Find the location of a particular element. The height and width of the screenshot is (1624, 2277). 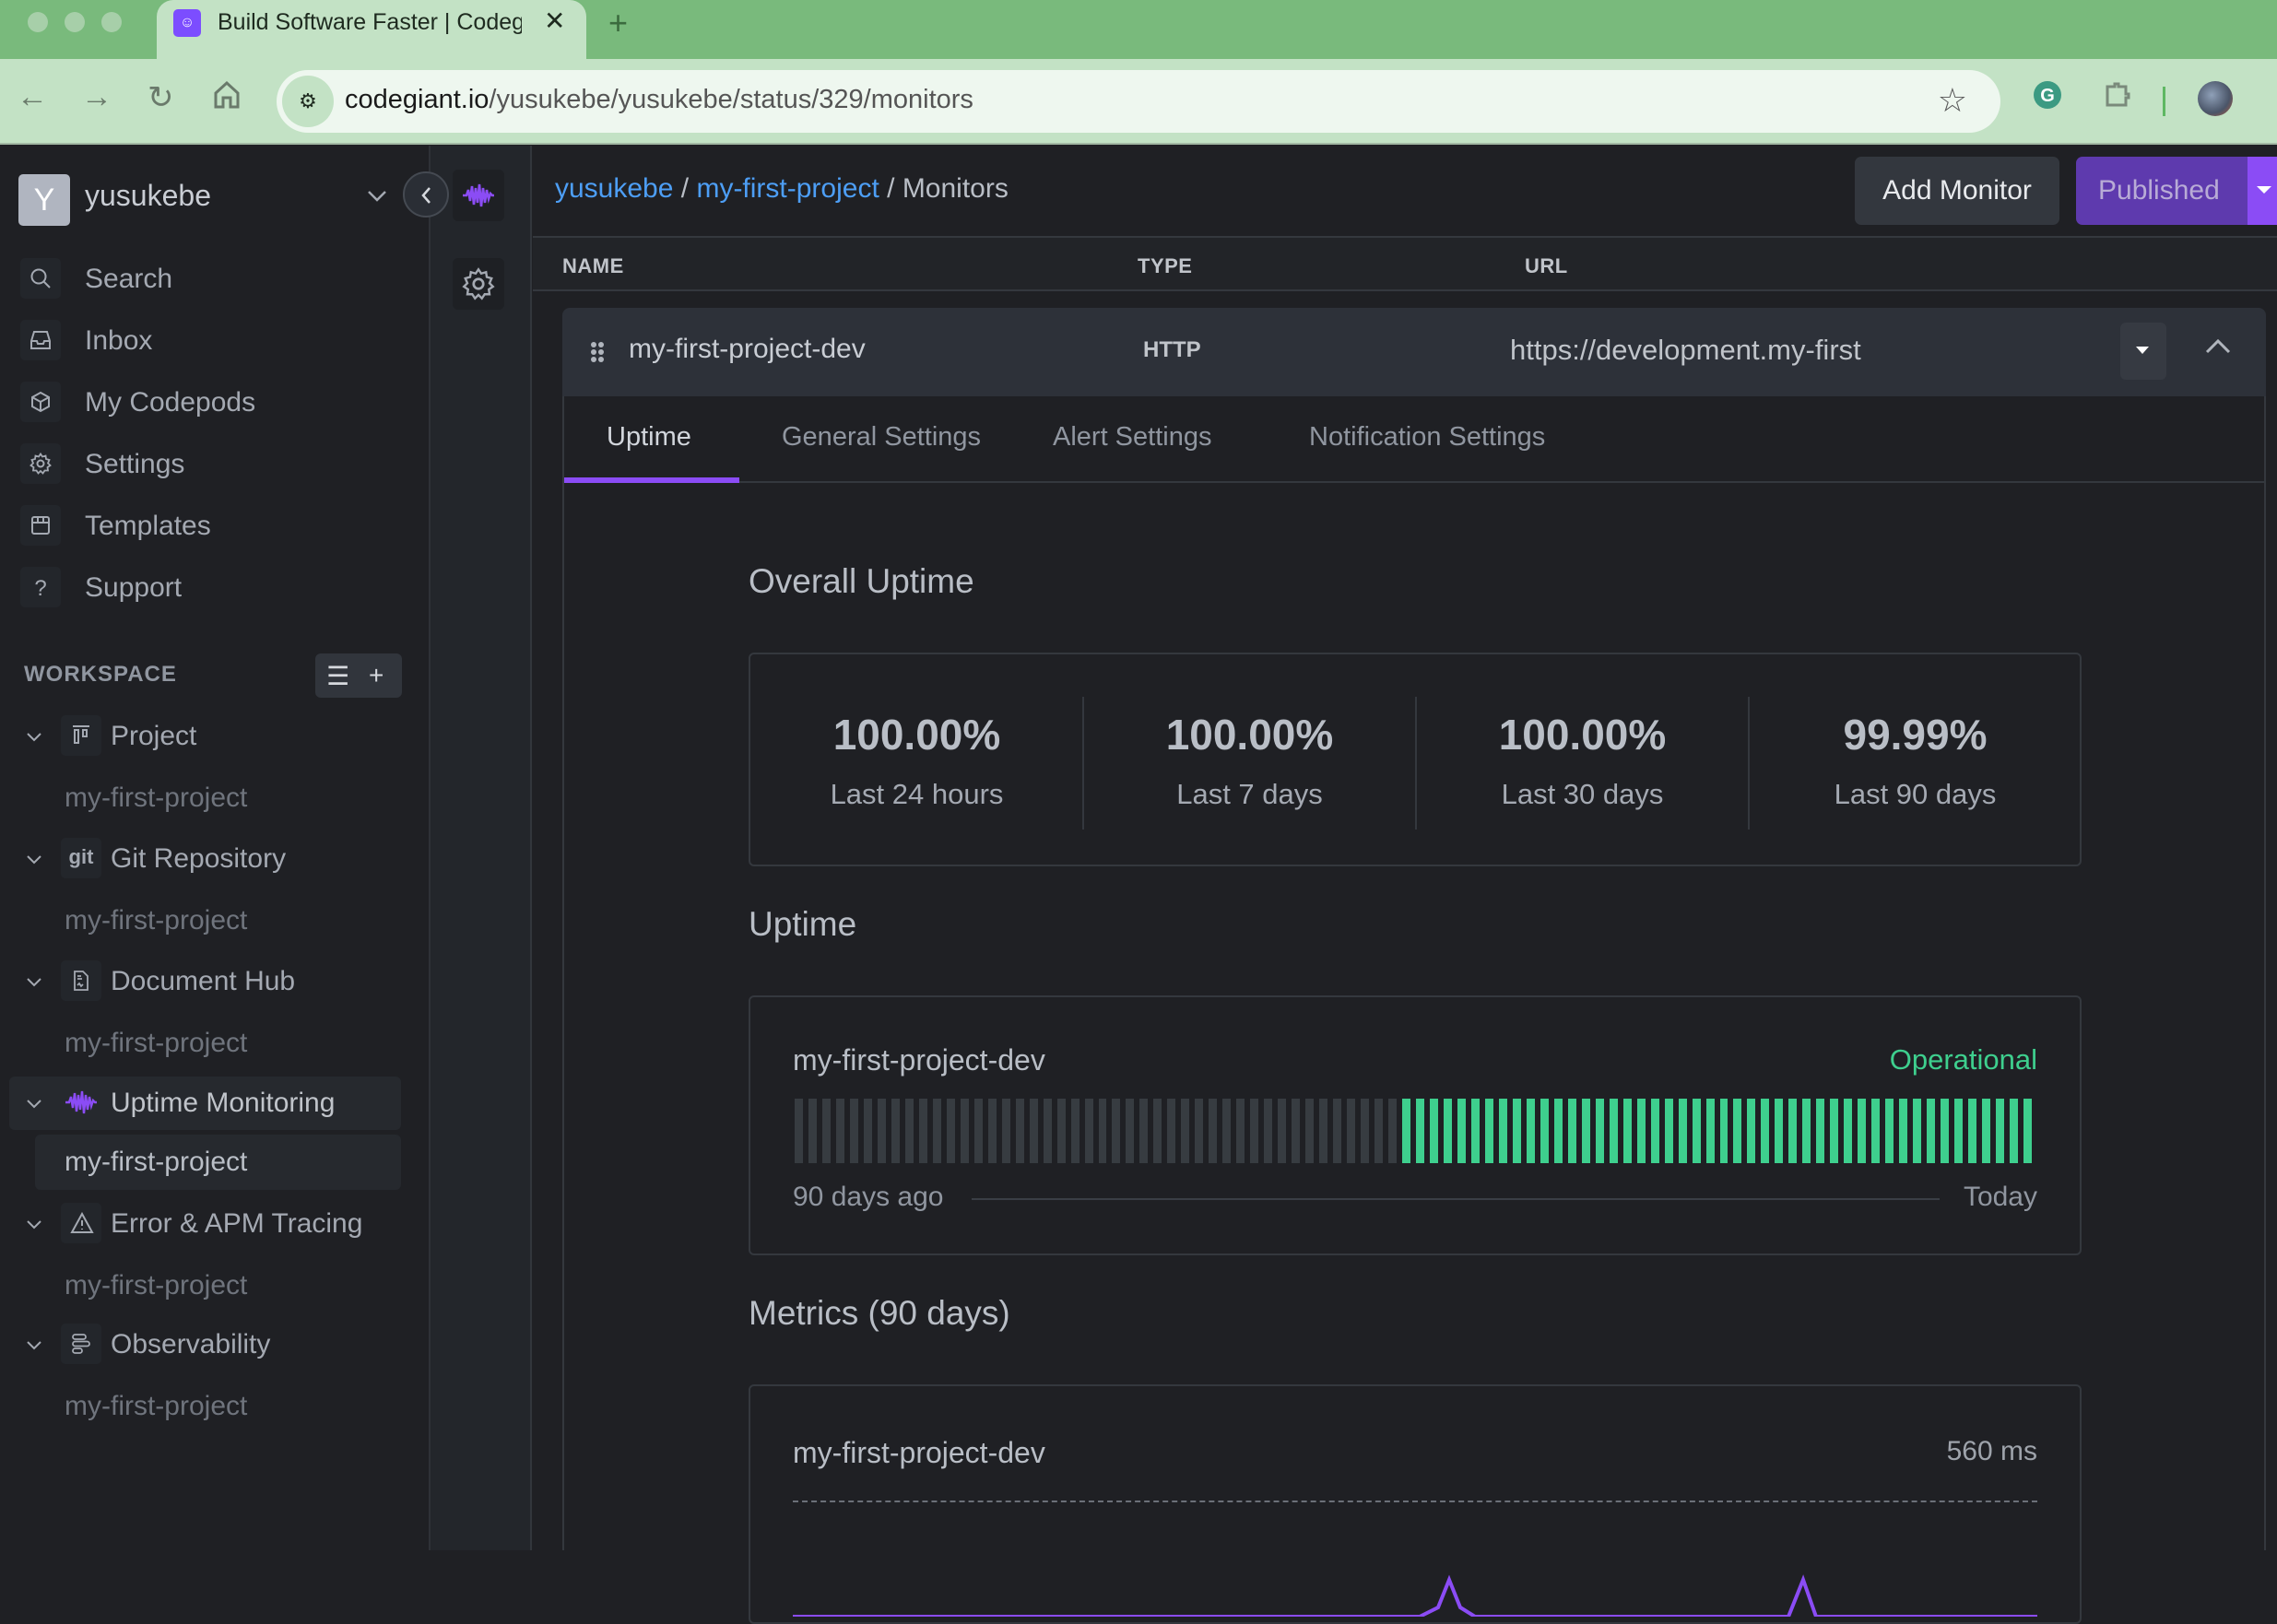

sidebar-item-my-codepods: My Codepods is located at coordinates (213, 404).